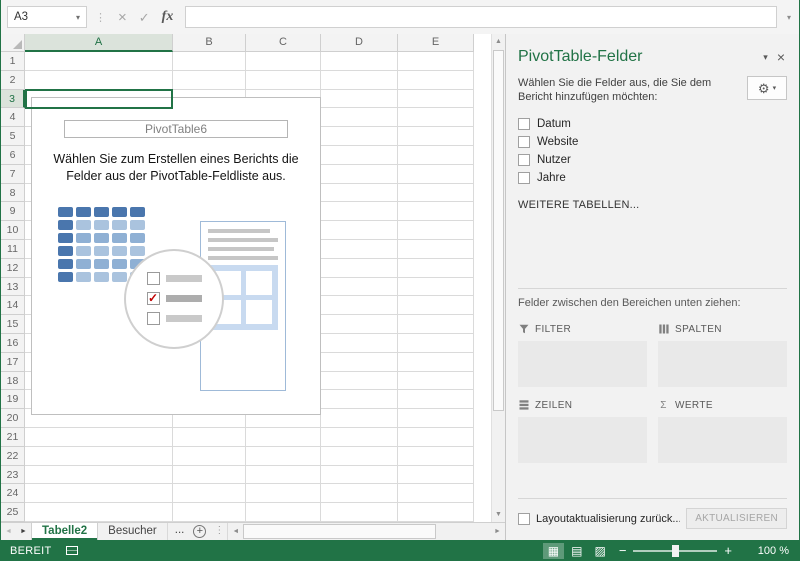 The image size is (800, 561). Describe the element at coordinates (359, 475) in the screenshot. I see `cell-D23` at that location.